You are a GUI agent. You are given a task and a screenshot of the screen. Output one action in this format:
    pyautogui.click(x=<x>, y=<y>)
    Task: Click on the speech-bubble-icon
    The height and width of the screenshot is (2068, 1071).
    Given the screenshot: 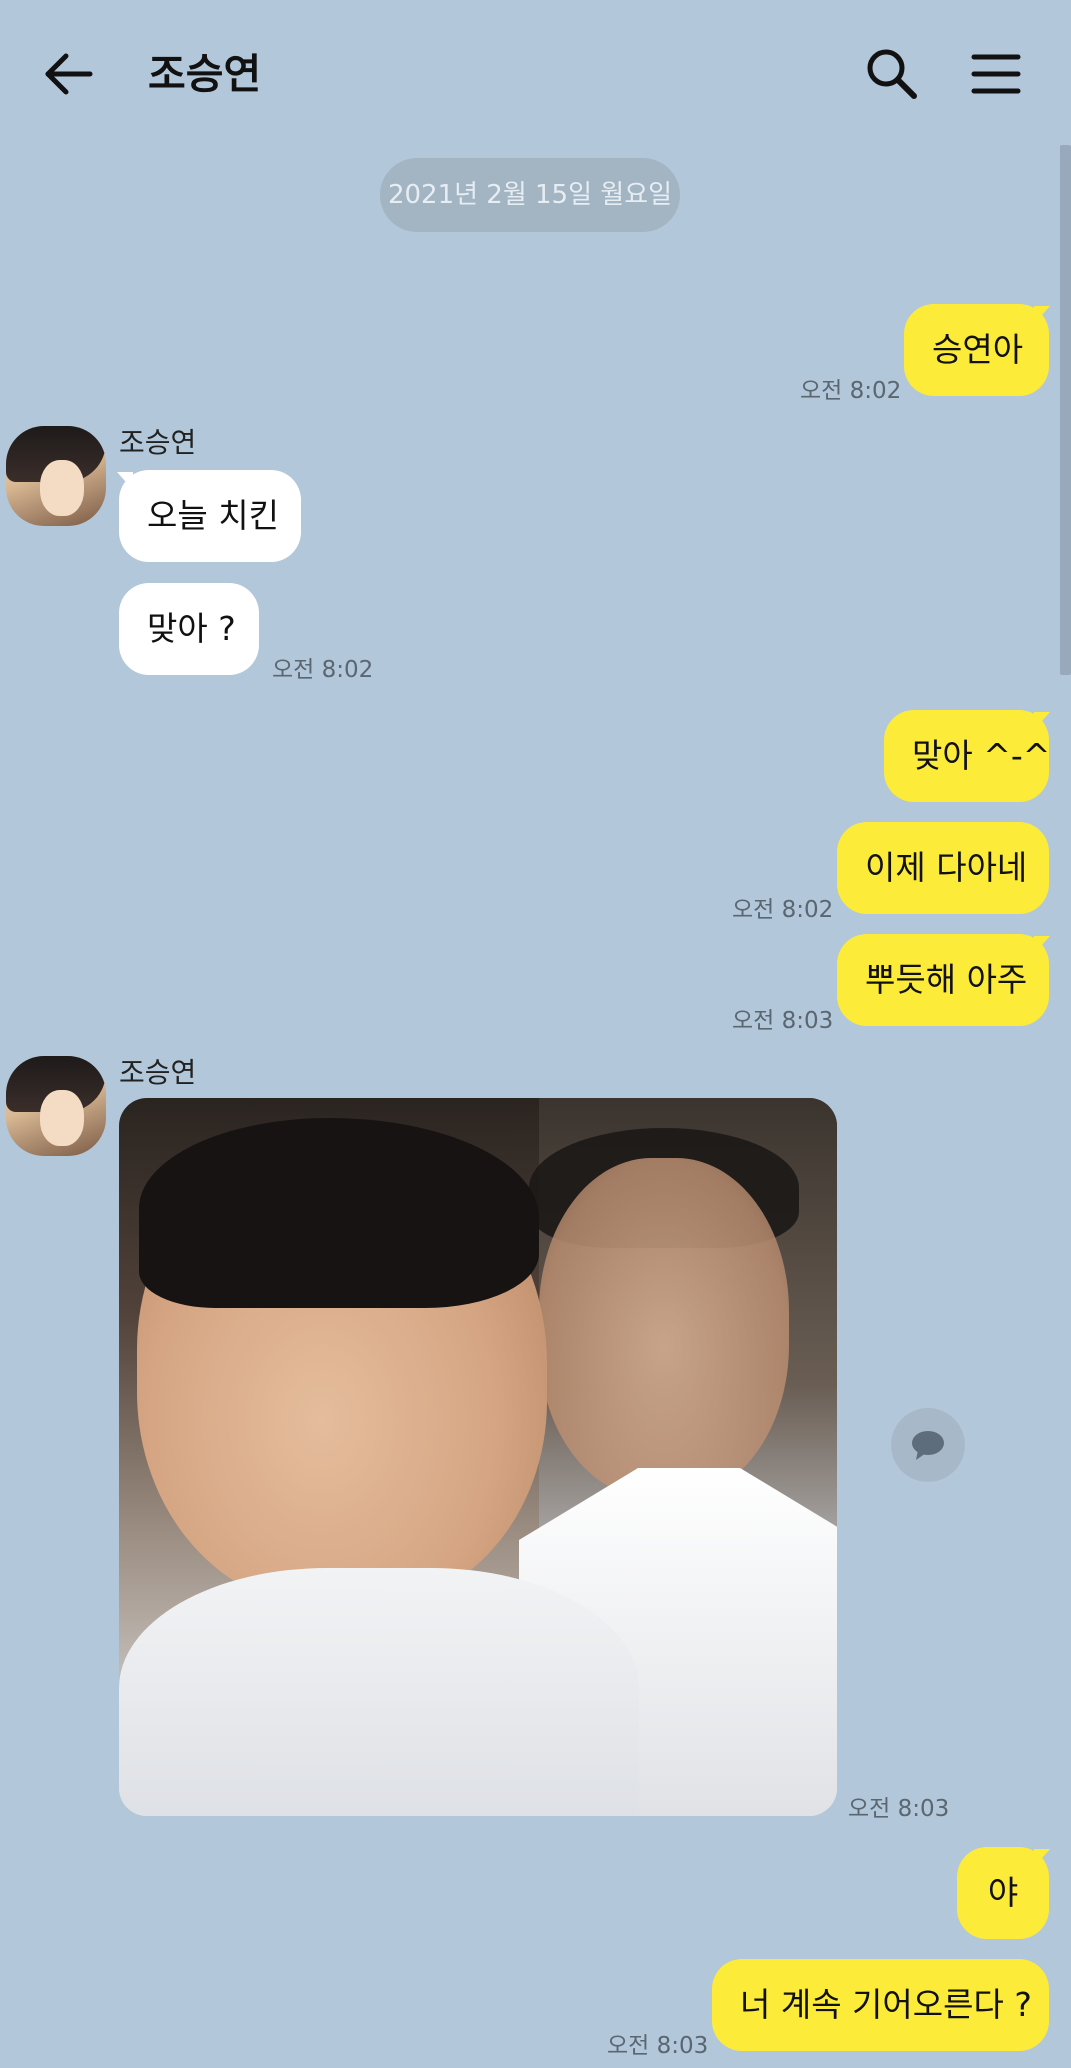 What is the action you would take?
    pyautogui.click(x=928, y=1445)
    